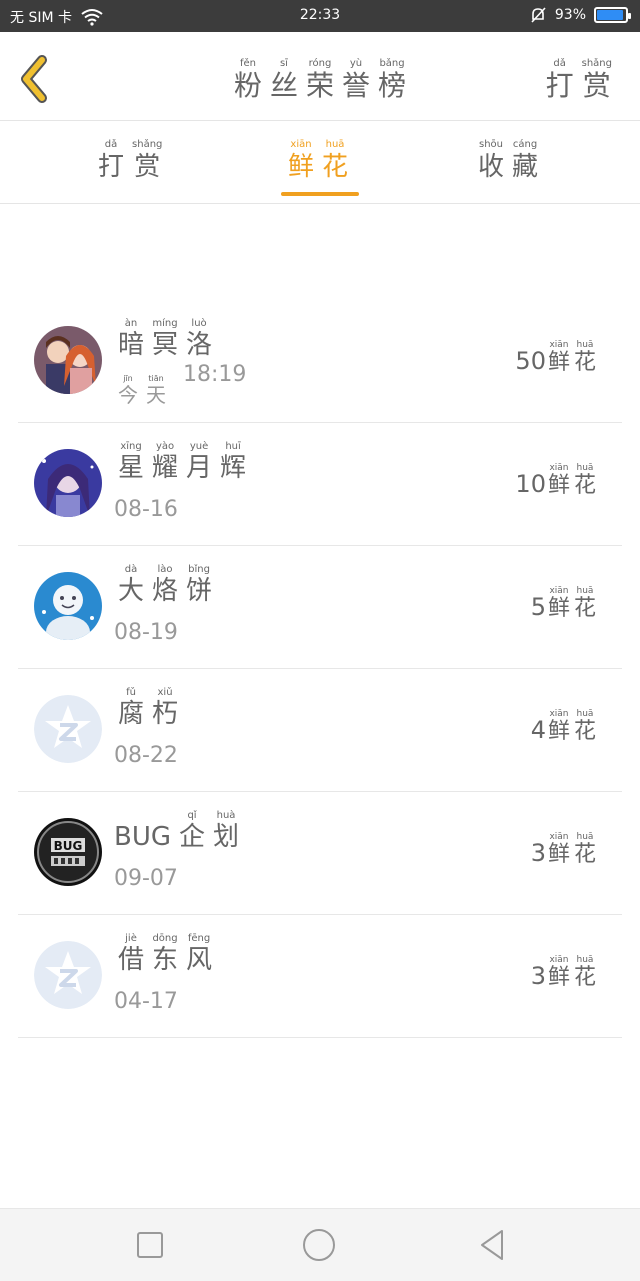  I want to click on tab-reward: dǎ 打 shǎng 赏, so click(130, 161).